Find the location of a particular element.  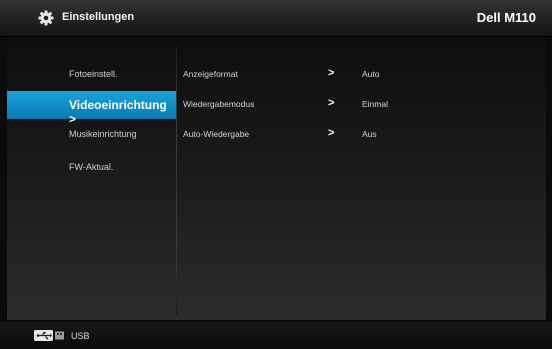

sidebar-item-fotoeinstell: Fotoeinstell. is located at coordinates (91, 74).